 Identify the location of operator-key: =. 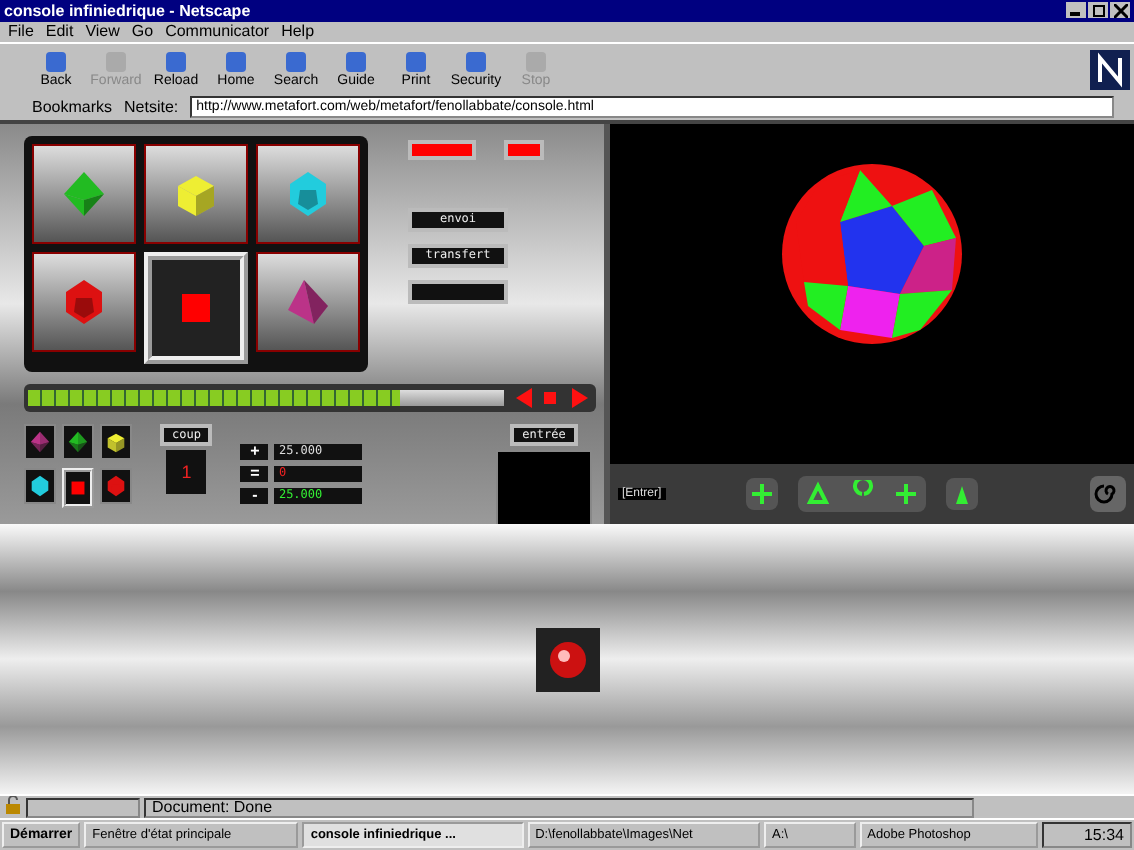
(254, 474).